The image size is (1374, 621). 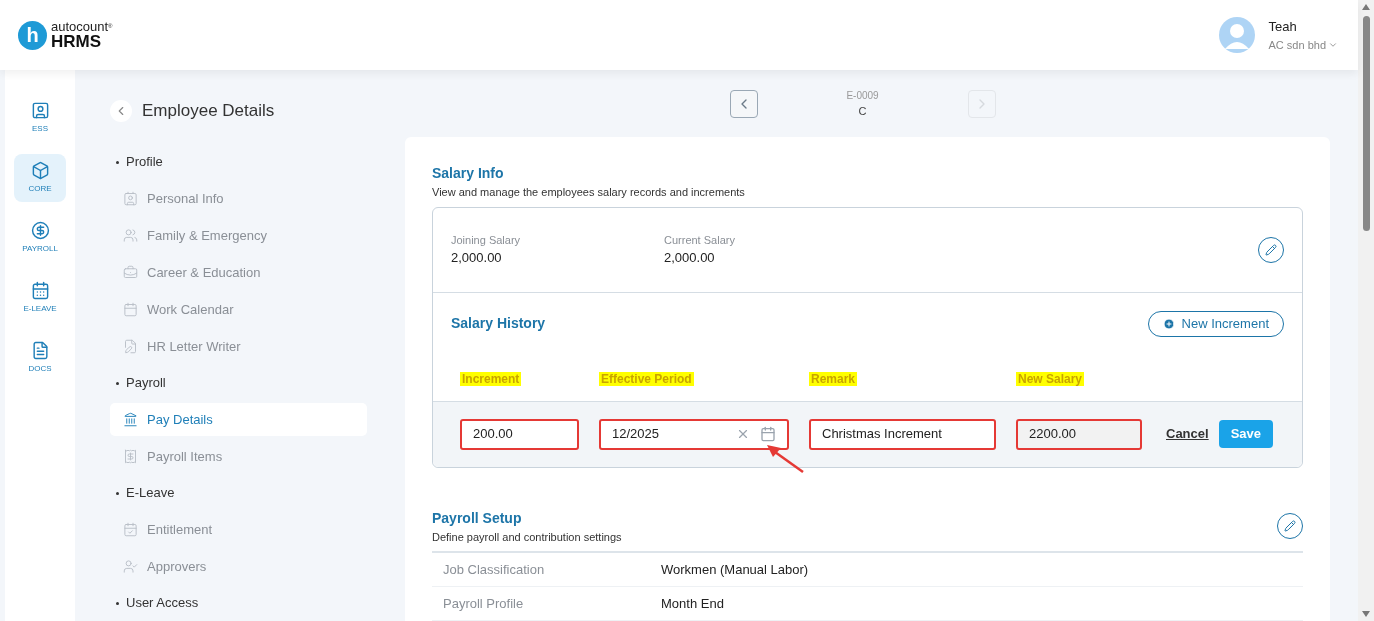 What do you see at coordinates (146, 383) in the screenshot?
I see `nav-section-label: Payroll` at bounding box center [146, 383].